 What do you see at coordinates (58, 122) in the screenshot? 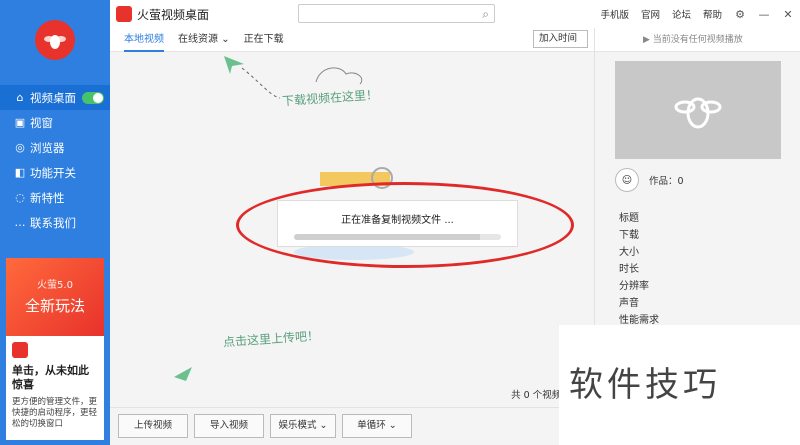
I see `sidebar-item-window: ▣ 视窗` at bounding box center [58, 122].